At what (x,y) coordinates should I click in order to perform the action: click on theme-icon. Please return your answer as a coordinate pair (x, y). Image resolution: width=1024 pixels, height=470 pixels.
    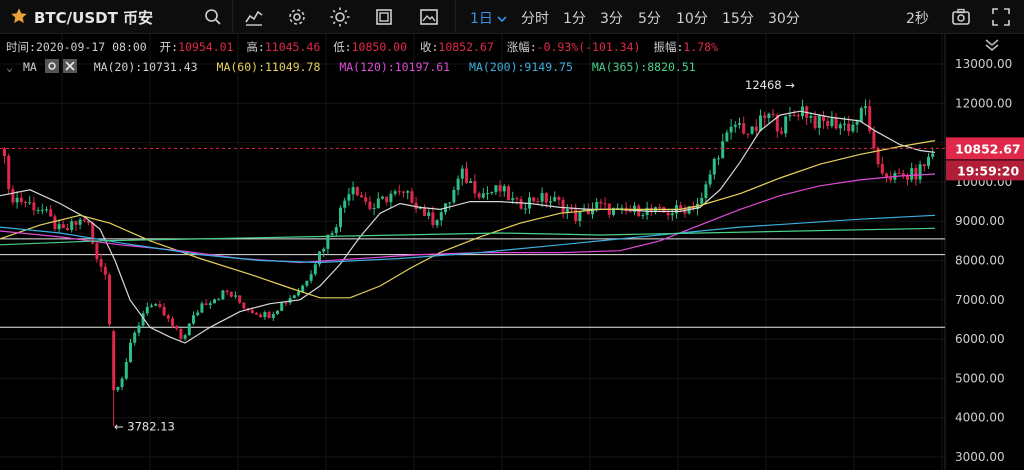
    Looking at the image, I should click on (340, 17).